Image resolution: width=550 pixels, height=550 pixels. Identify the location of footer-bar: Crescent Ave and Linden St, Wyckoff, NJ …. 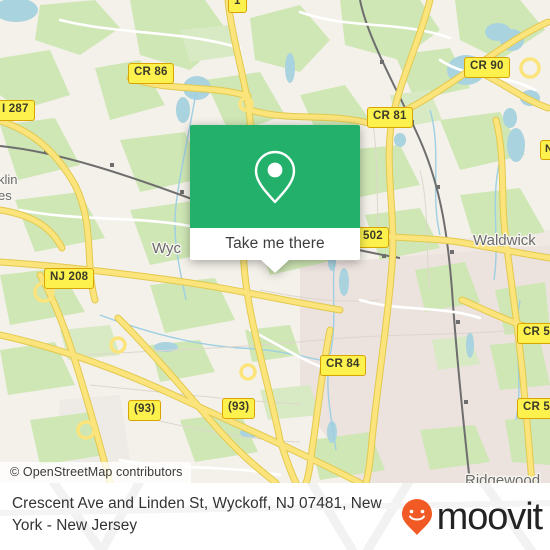
(275, 516).